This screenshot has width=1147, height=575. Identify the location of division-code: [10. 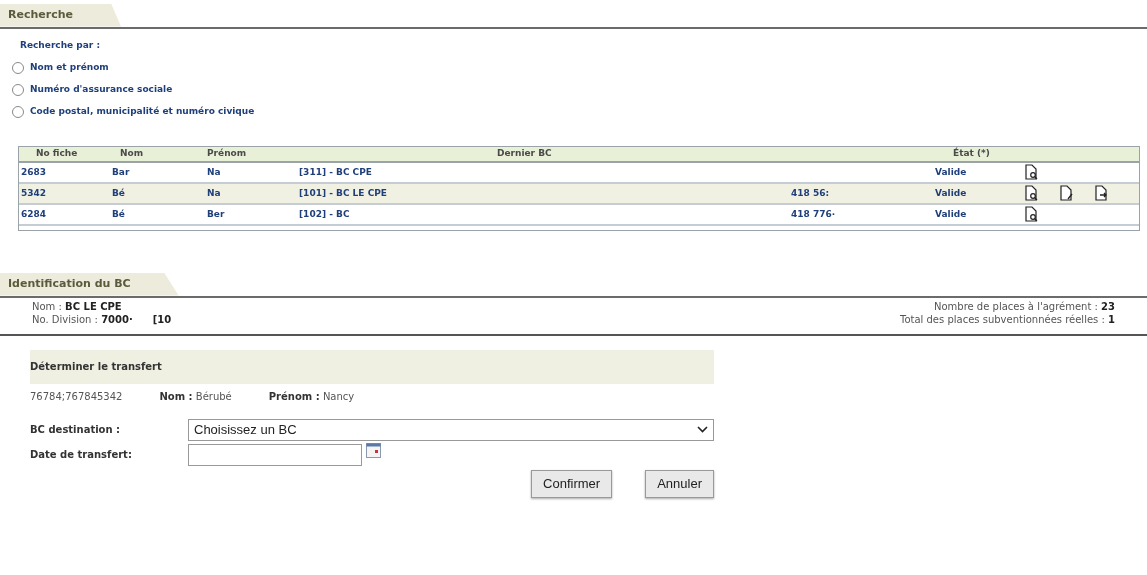
(162, 319).